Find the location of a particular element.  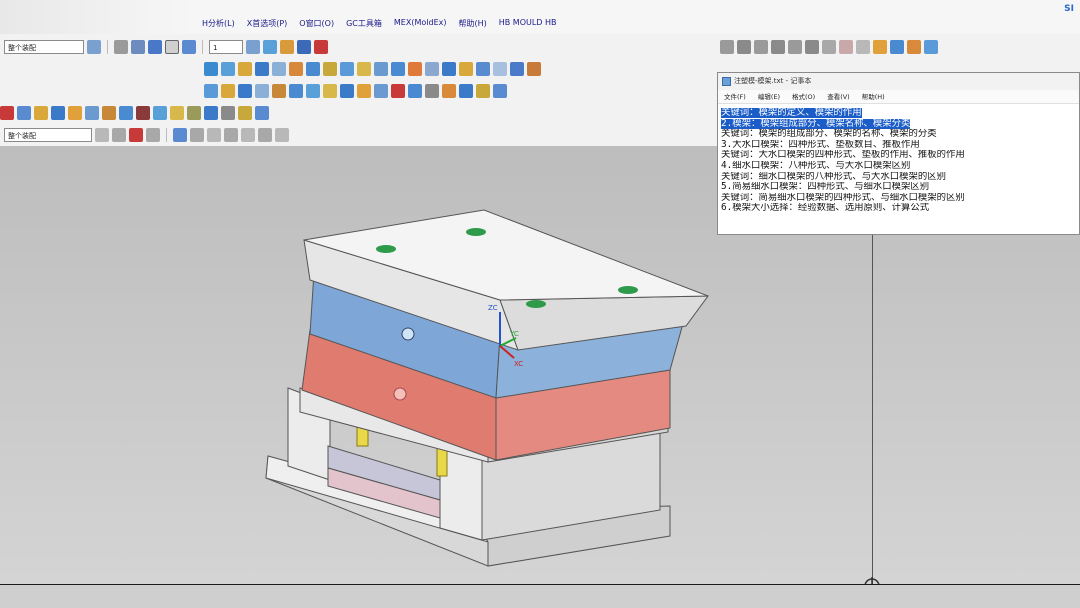

pocket-icon is located at coordinates (466, 69).